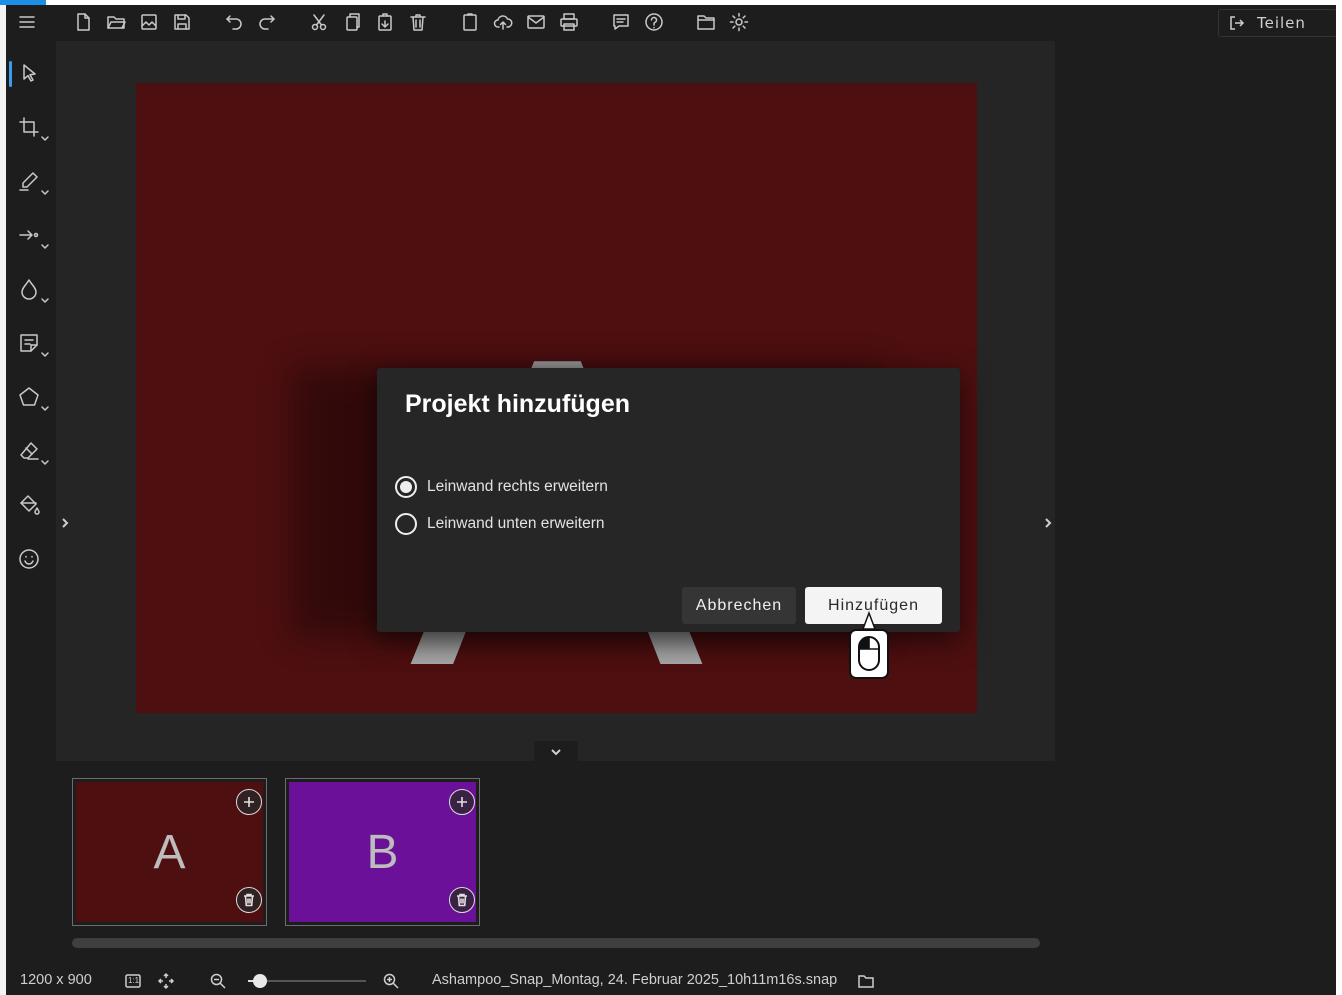  I want to click on collapse-thumbnails-button, so click(556, 752).